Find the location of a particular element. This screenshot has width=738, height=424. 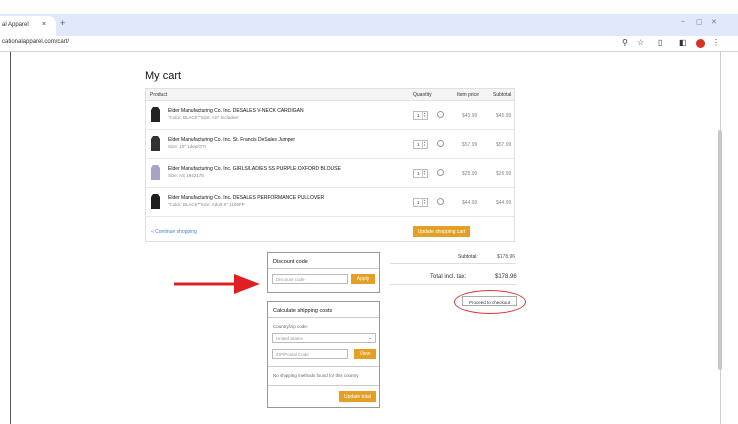

header-quantity: Quantity is located at coordinates (422, 95).